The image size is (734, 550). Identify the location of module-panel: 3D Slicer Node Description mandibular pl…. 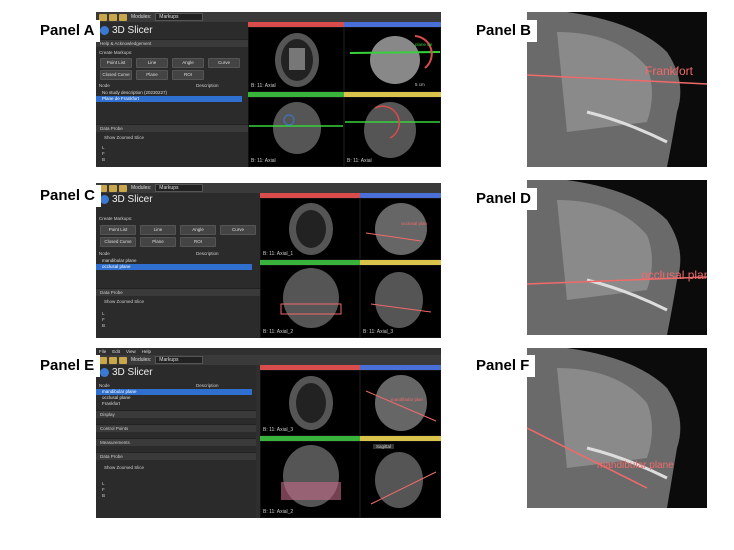
(176, 441).